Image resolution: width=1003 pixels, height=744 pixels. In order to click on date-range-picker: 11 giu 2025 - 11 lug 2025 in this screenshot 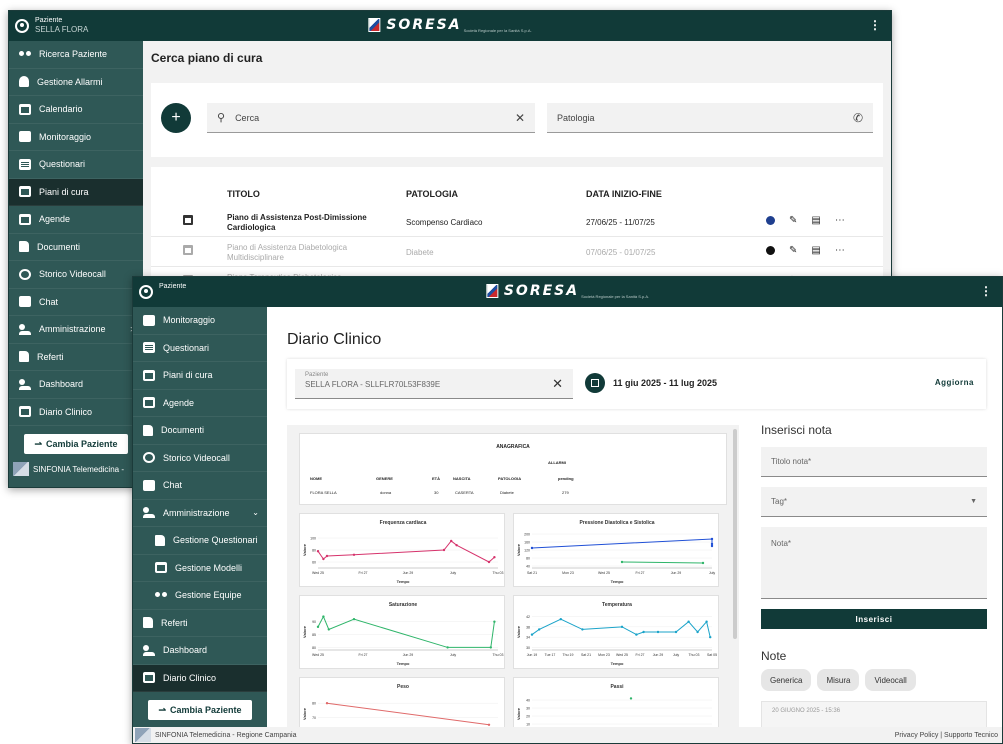, I will do `click(651, 383)`.